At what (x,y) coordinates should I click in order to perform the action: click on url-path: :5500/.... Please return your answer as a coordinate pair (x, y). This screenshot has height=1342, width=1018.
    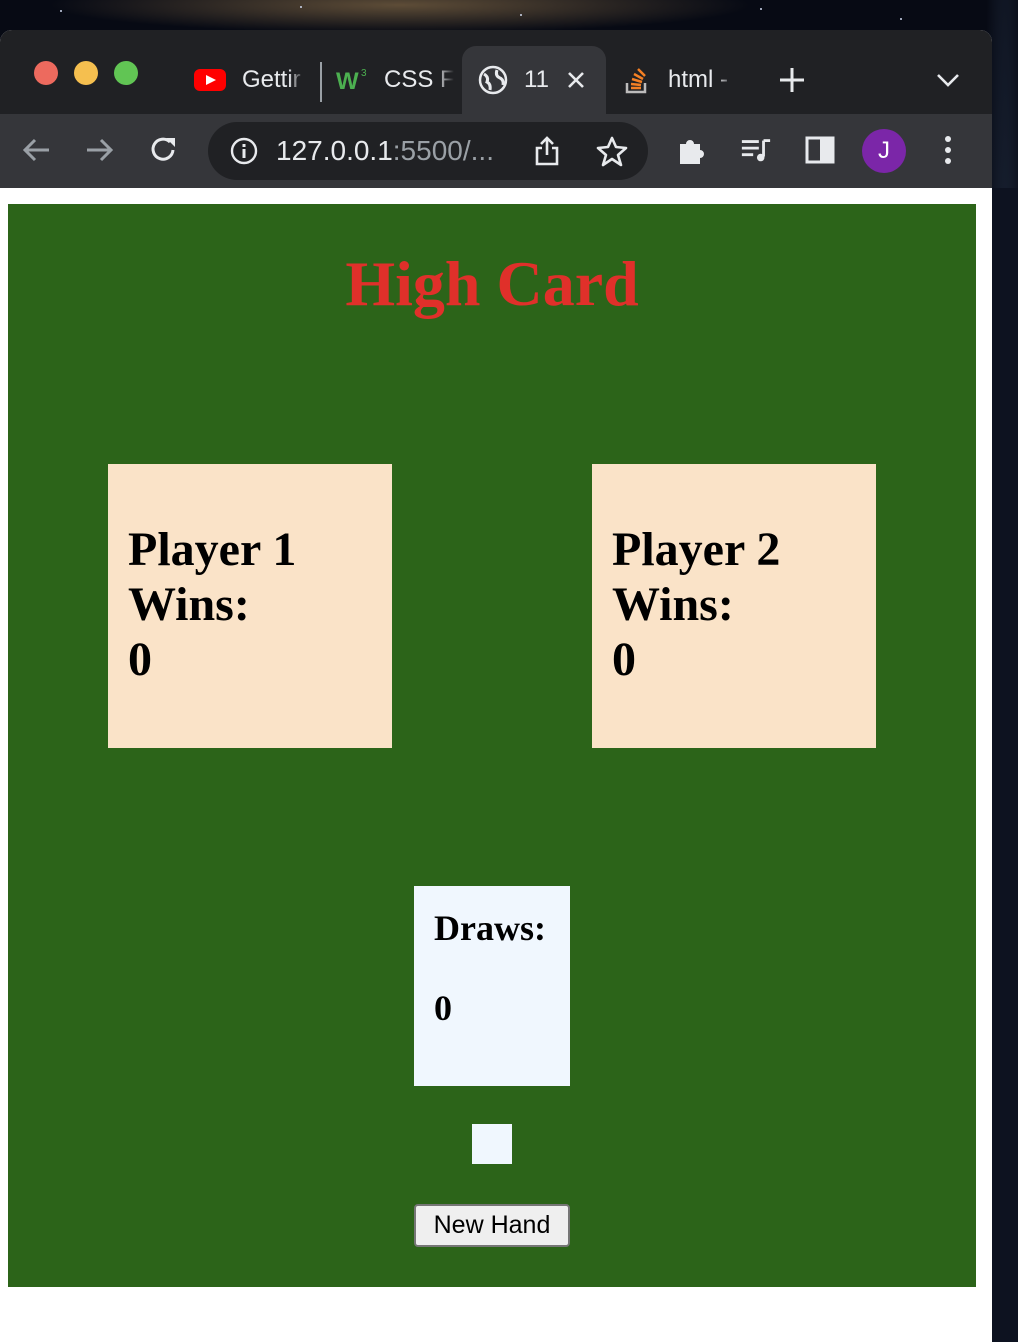
    Looking at the image, I should click on (443, 150).